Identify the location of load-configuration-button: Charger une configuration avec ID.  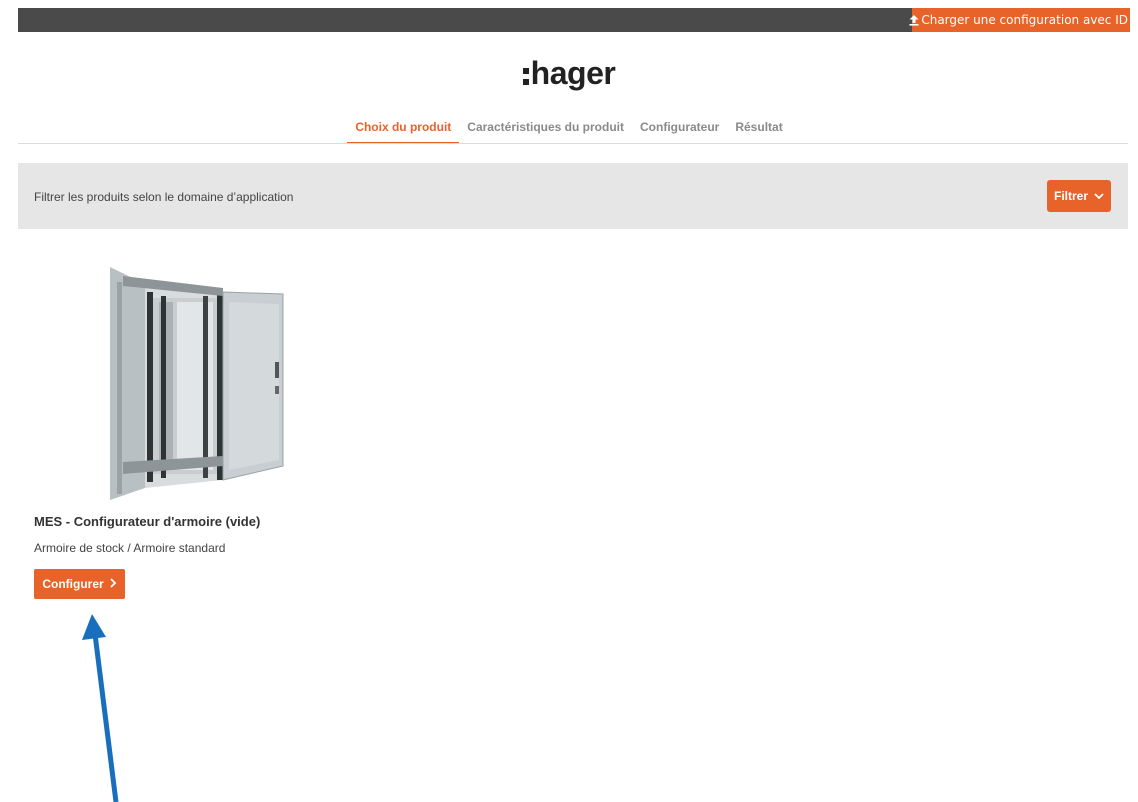
(1019, 20).